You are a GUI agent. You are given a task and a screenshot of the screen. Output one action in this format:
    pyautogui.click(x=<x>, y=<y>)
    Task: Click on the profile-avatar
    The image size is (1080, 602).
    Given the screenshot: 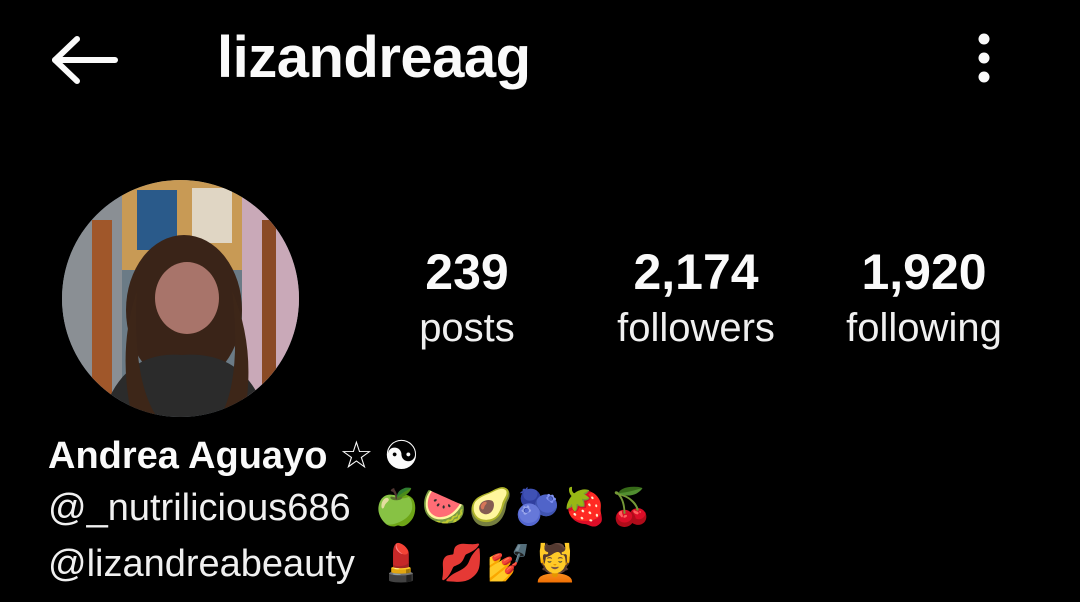 What is the action you would take?
    pyautogui.click(x=180, y=298)
    